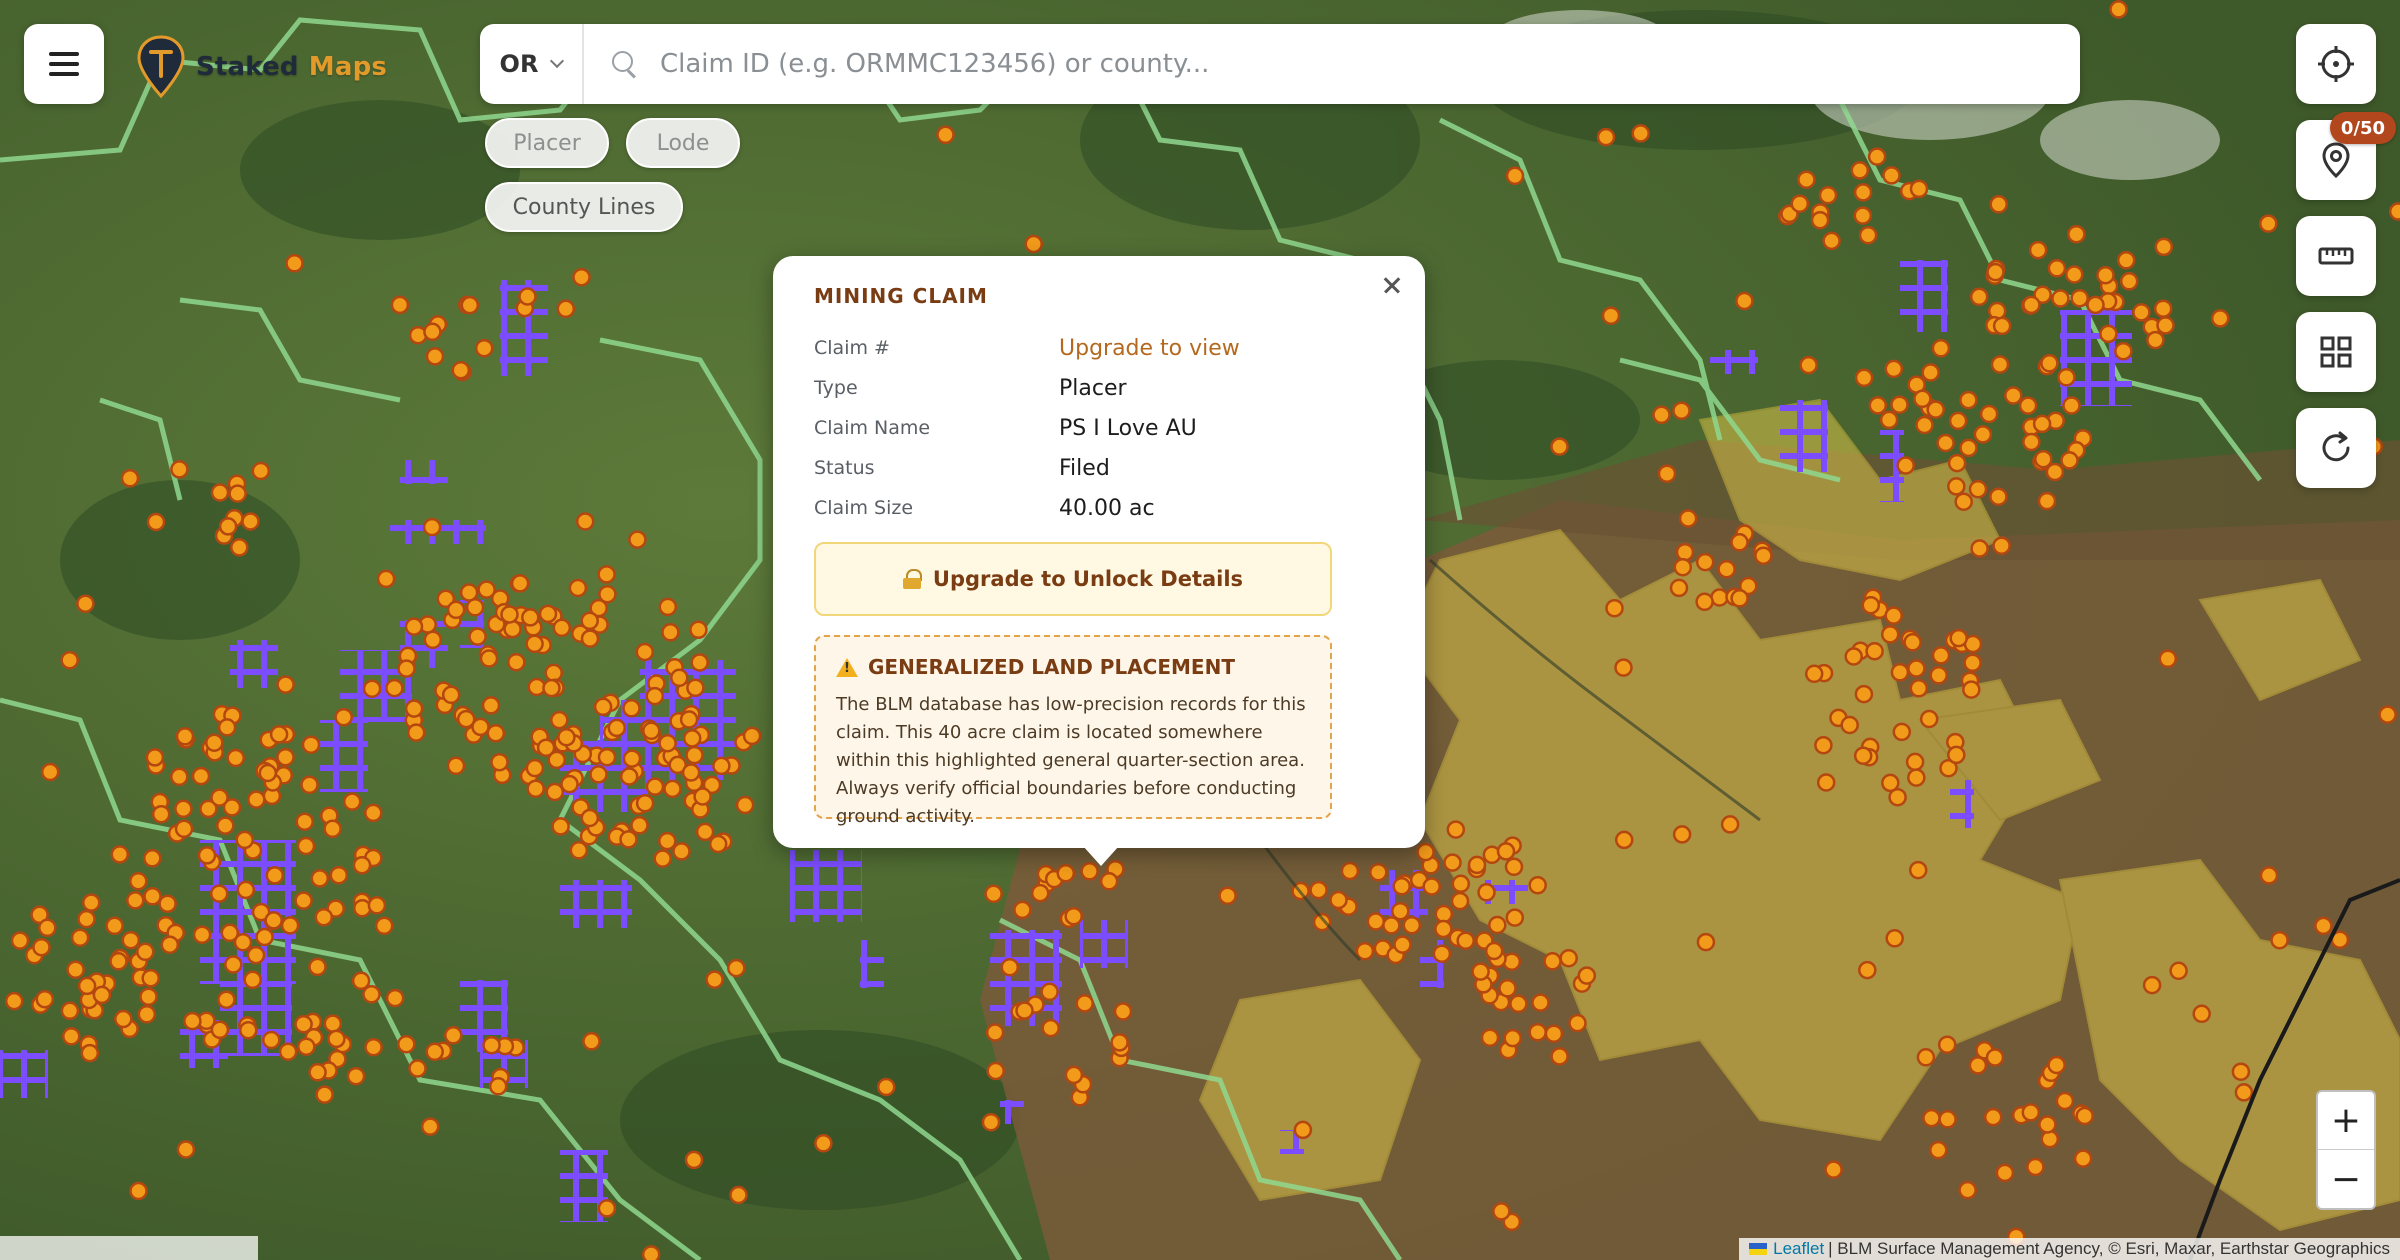  Describe the element at coordinates (1149, 348) in the screenshot. I see `upgrade-to-view-link: Upgrade to view` at that location.